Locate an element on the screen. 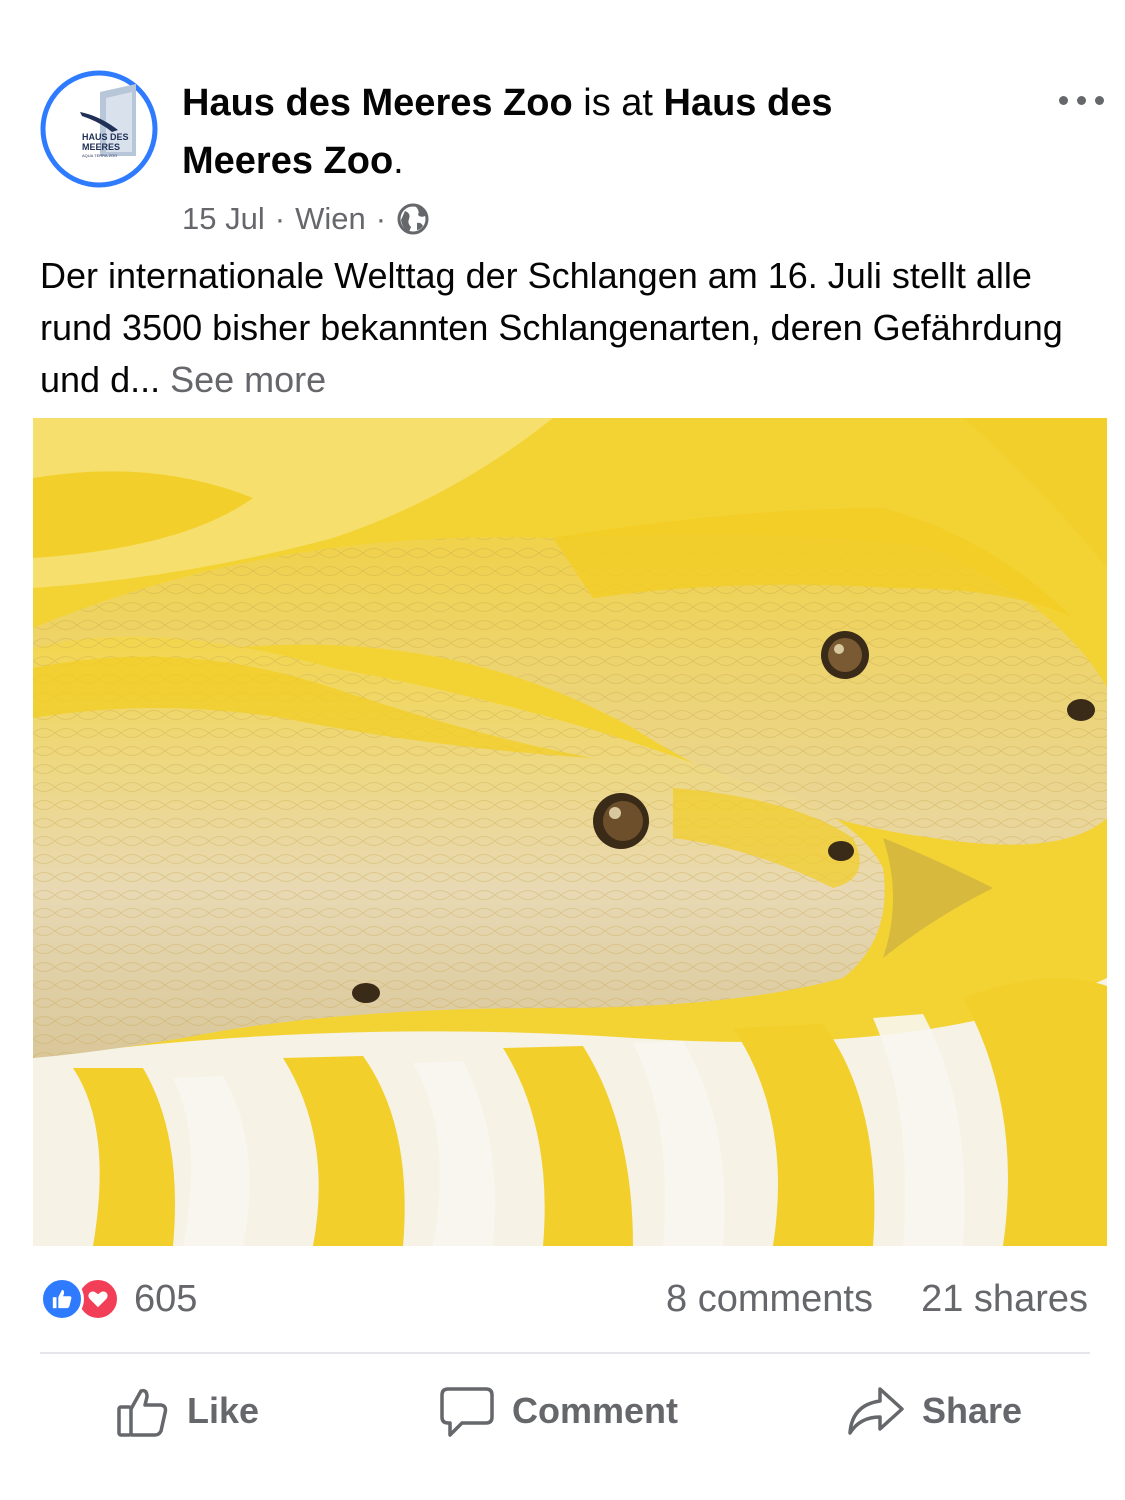 This screenshot has height=1500, width=1125. like-button: Like is located at coordinates (187, 1411).